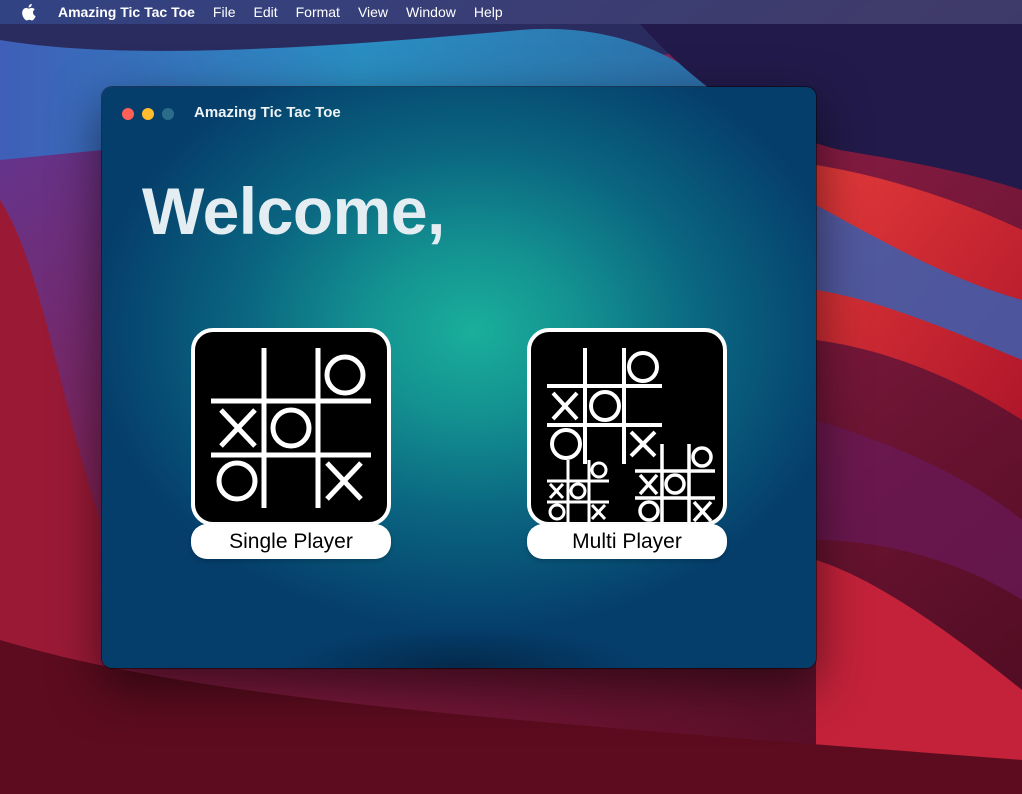 Image resolution: width=1022 pixels, height=794 pixels. Describe the element at coordinates (462, 647) in the screenshot. I see `window-vignette` at that location.